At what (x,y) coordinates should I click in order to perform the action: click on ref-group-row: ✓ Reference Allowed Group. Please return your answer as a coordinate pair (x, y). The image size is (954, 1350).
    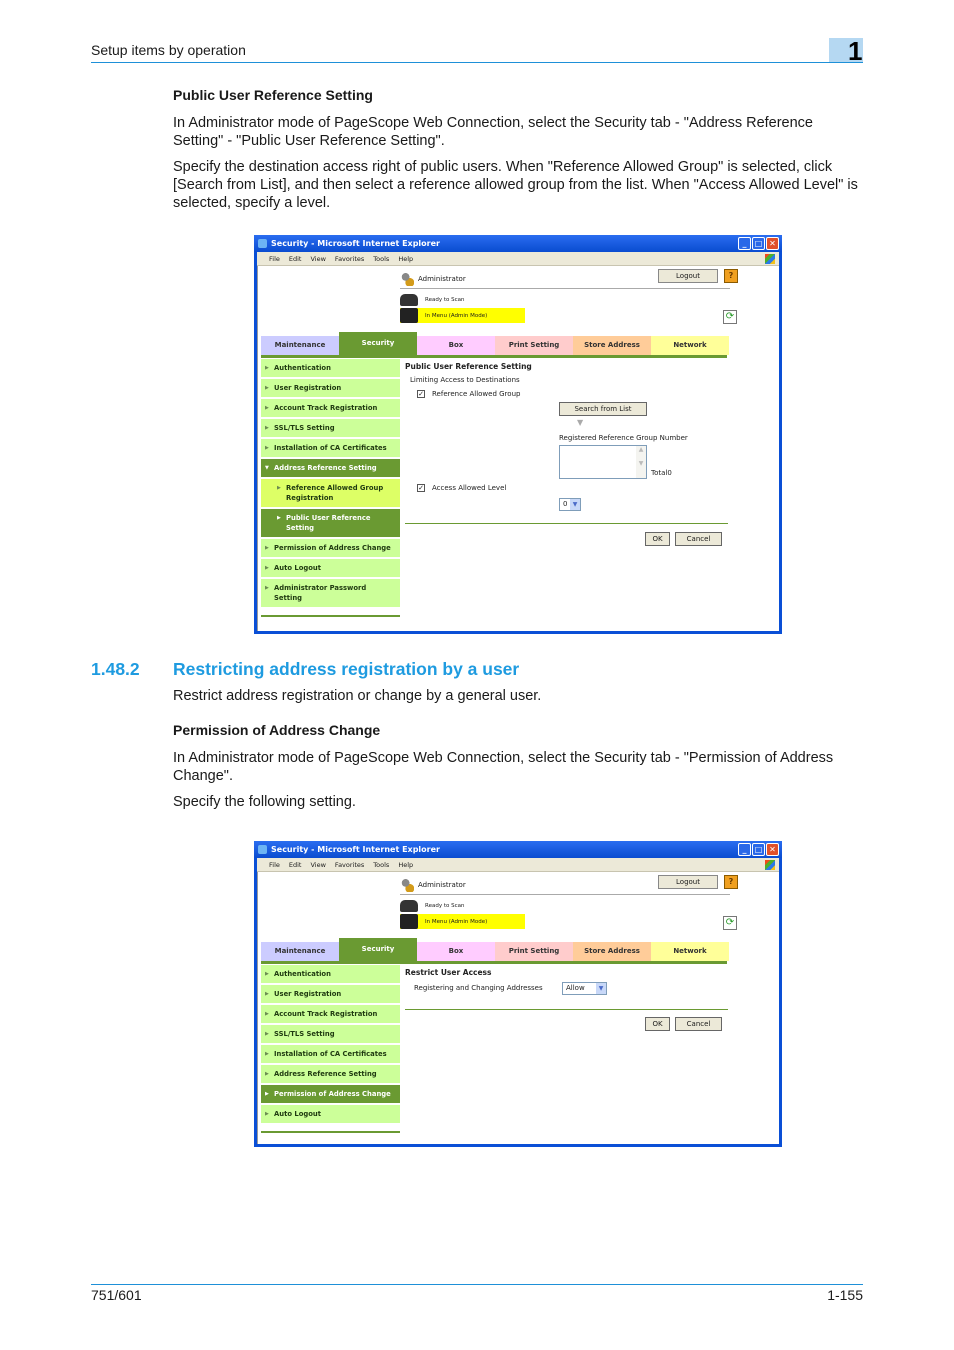
    Looking at the image, I should click on (468, 394).